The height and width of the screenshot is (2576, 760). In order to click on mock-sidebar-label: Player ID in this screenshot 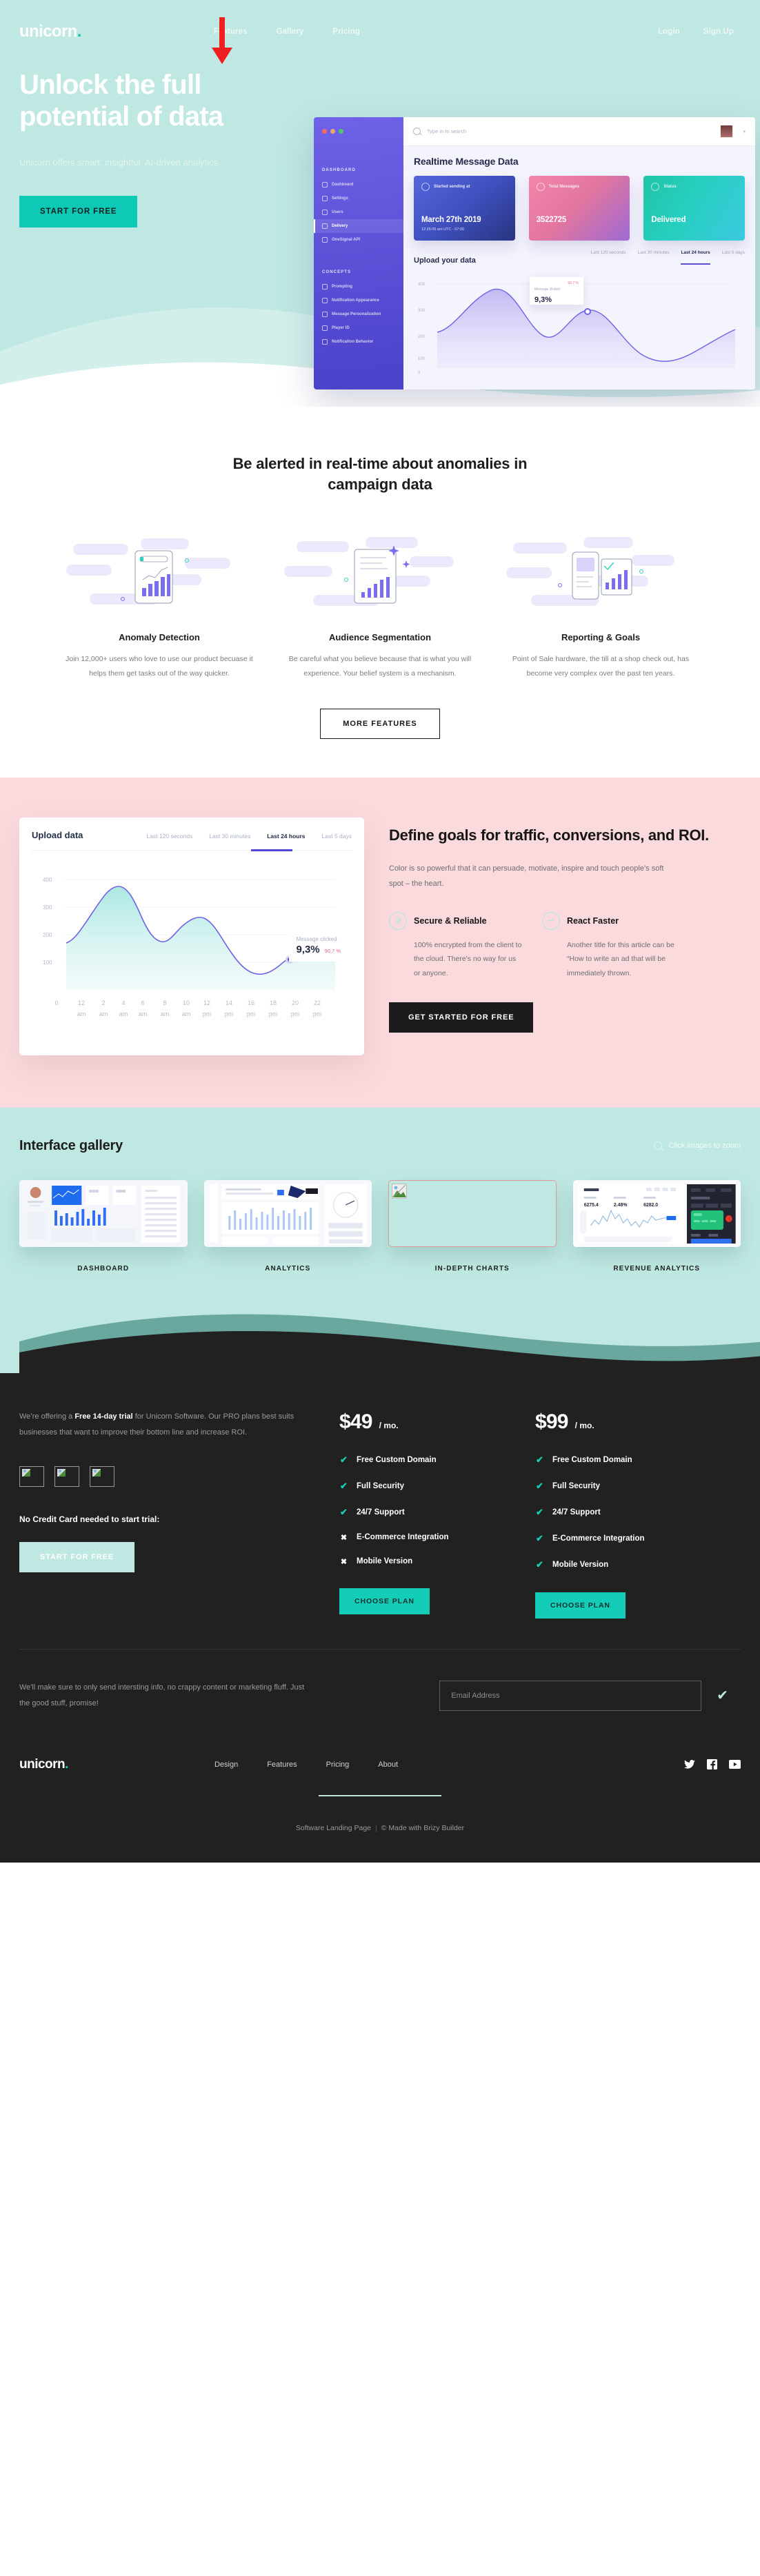, I will do `click(341, 328)`.